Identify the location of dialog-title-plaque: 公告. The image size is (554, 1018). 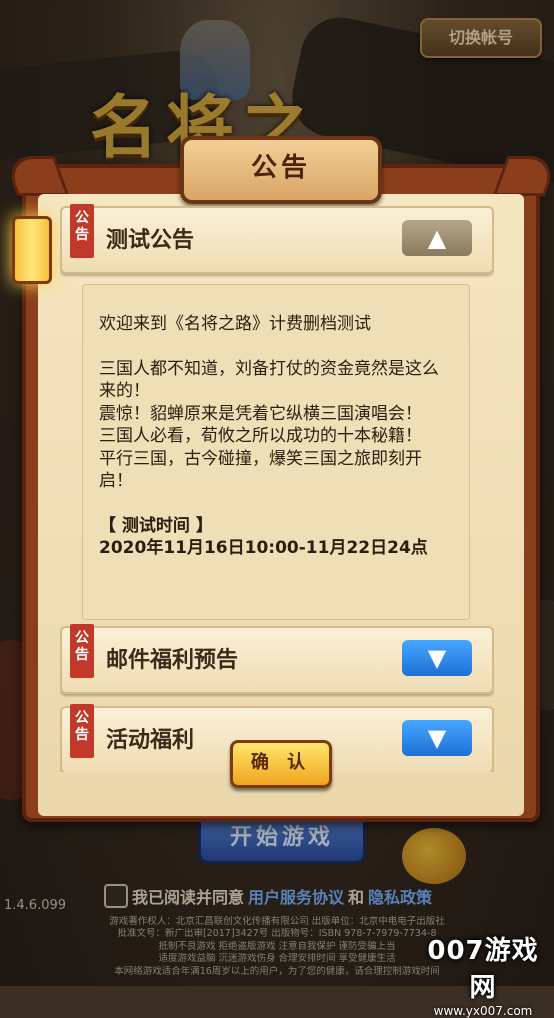
(281, 170).